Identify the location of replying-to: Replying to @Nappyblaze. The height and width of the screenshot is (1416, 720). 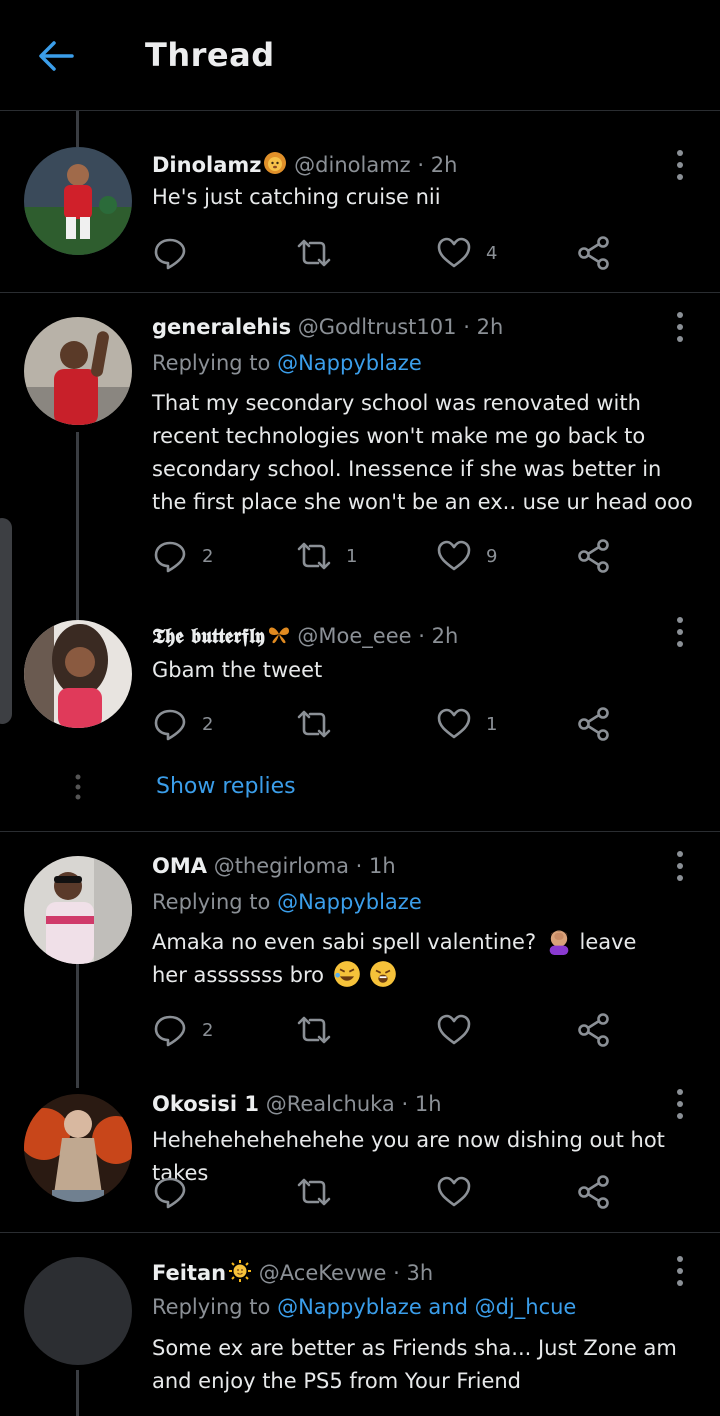
(287, 902).